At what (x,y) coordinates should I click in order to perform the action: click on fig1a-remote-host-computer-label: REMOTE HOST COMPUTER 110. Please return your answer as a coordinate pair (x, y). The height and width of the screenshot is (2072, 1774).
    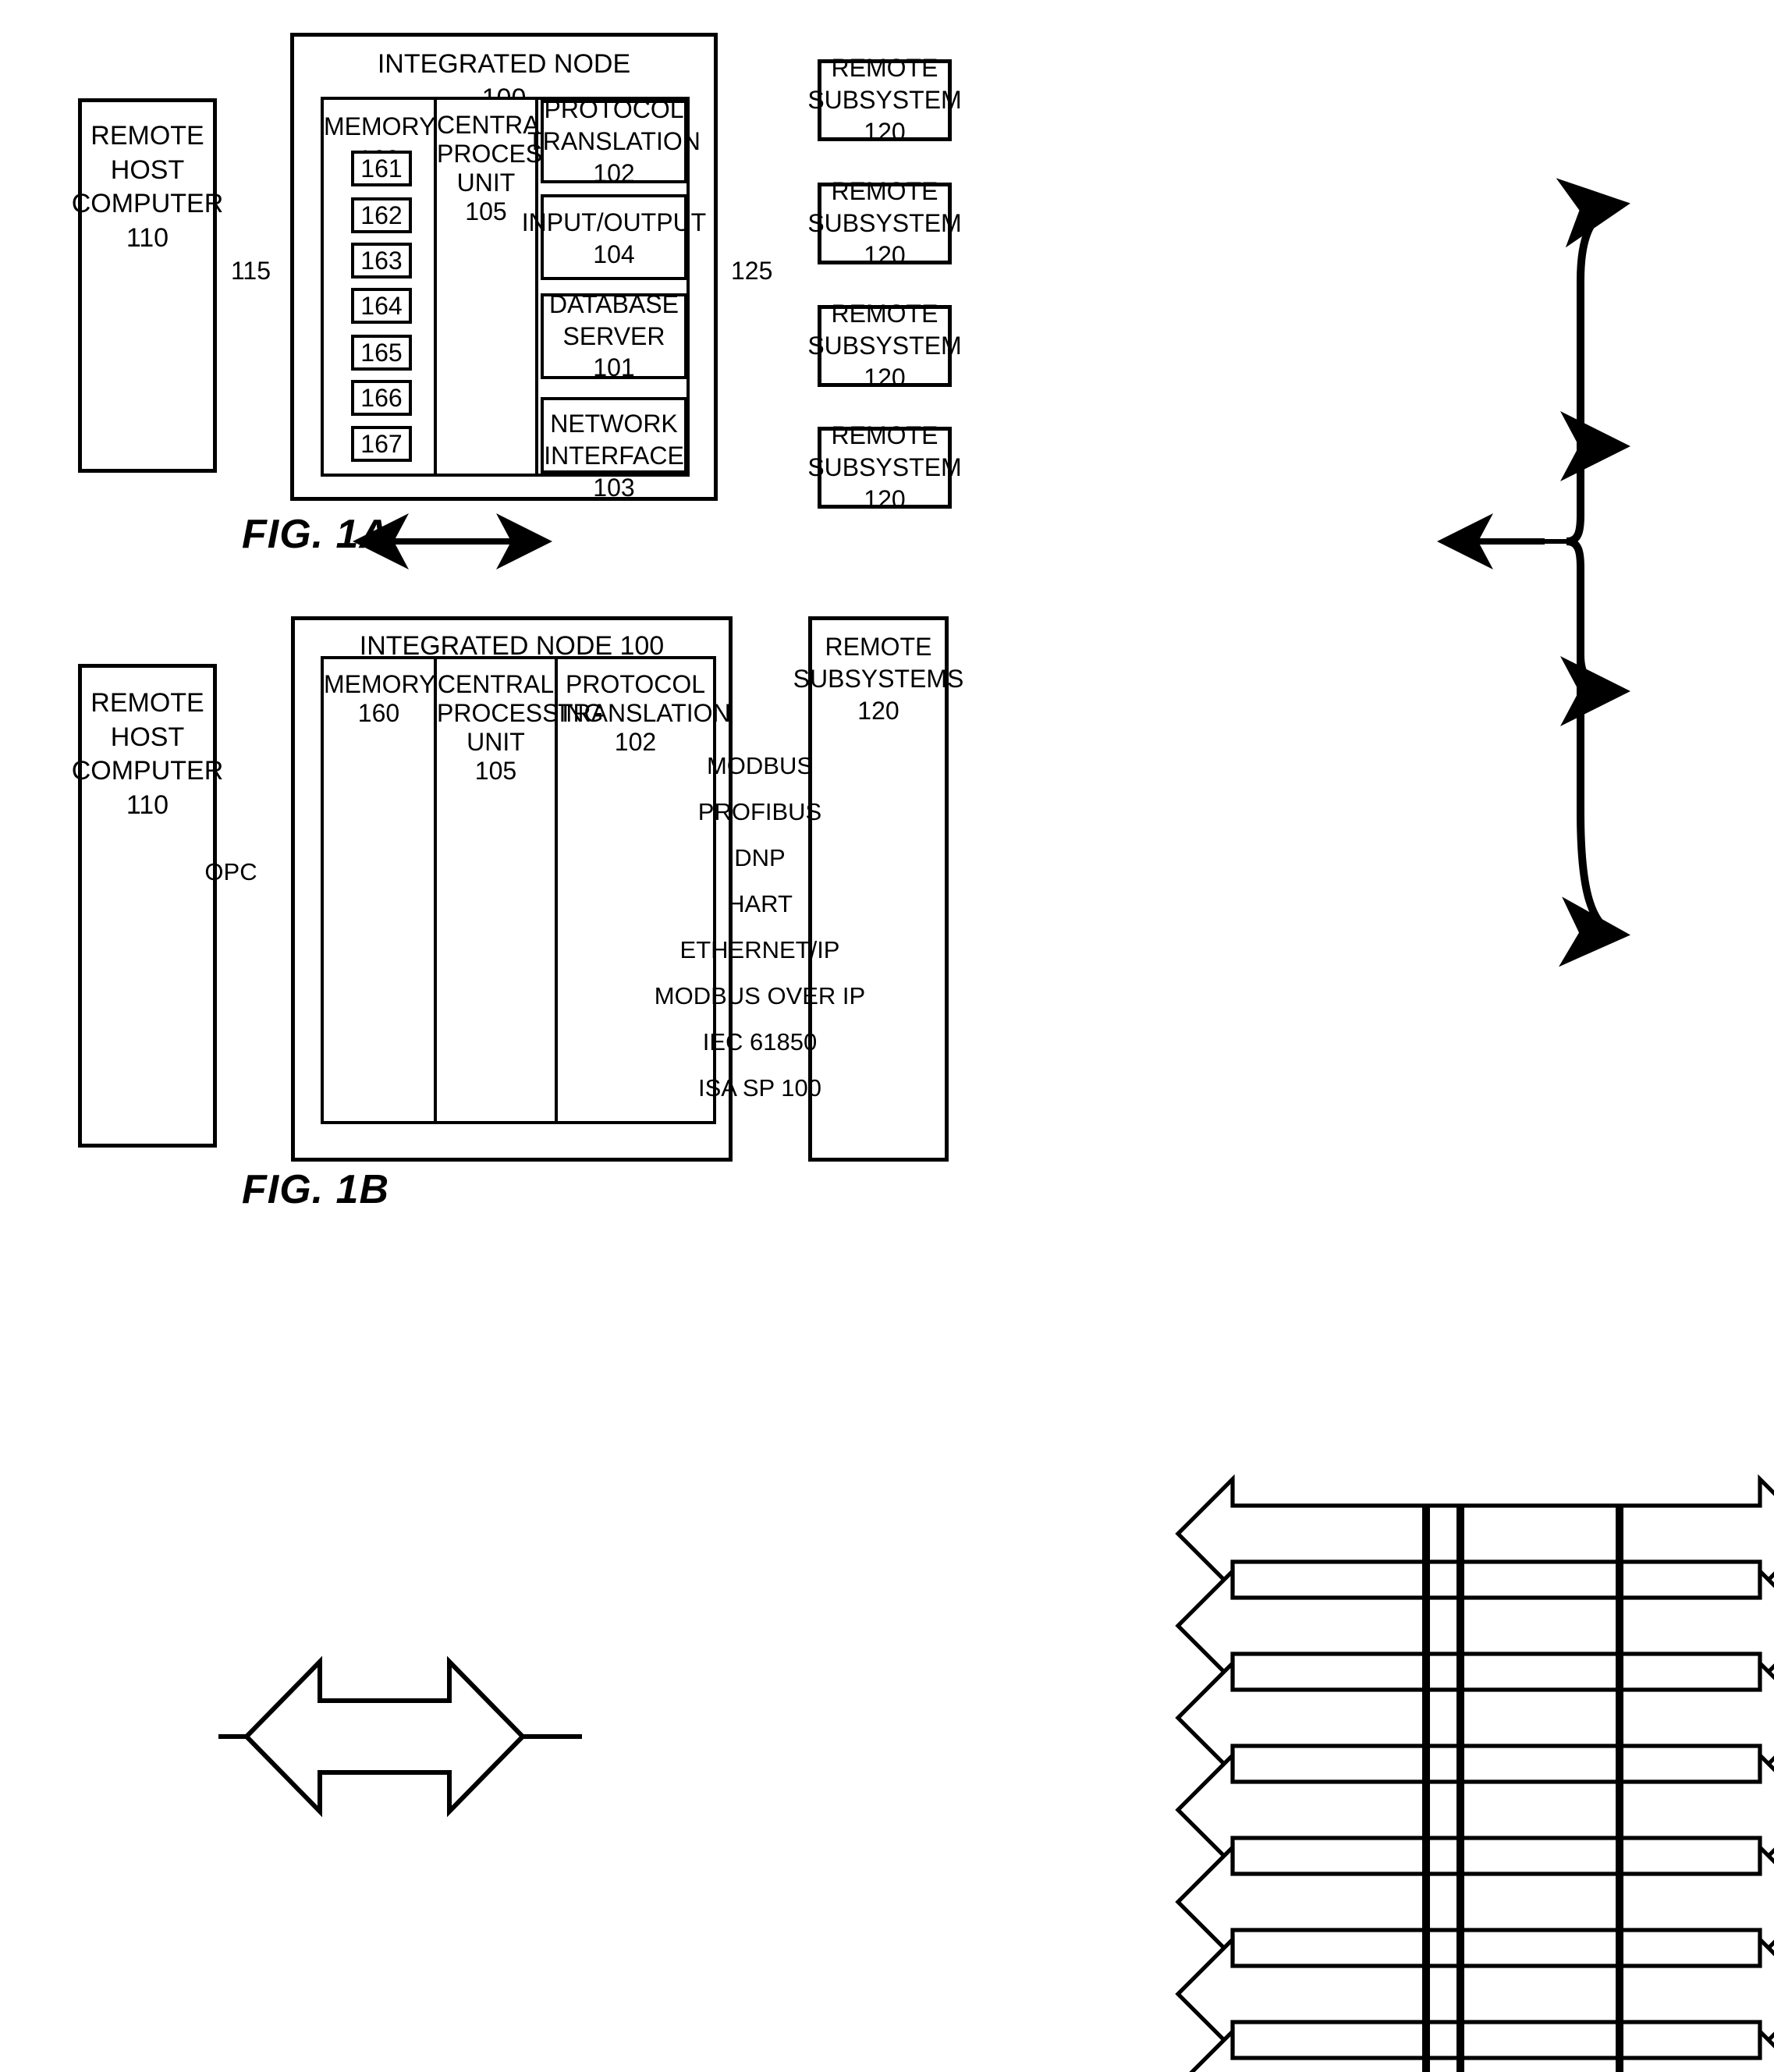
    Looking at the image, I should click on (147, 187).